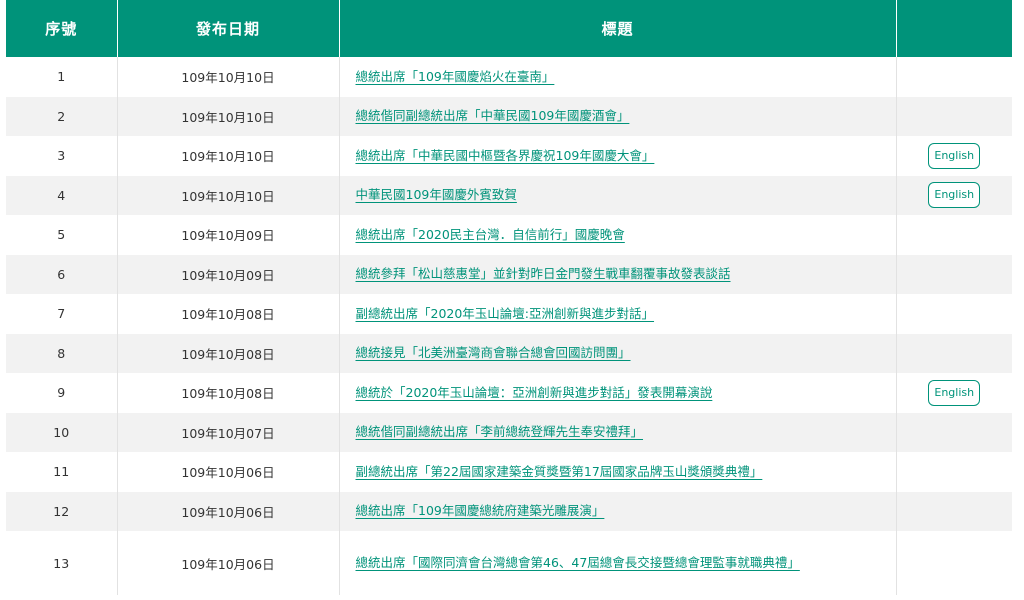 This screenshot has height=600, width=1024. I want to click on table-row: 7 109年10月08日 副總統出席「2020年玉山論壇:亞洲創新與進步對話」, so click(509, 314).